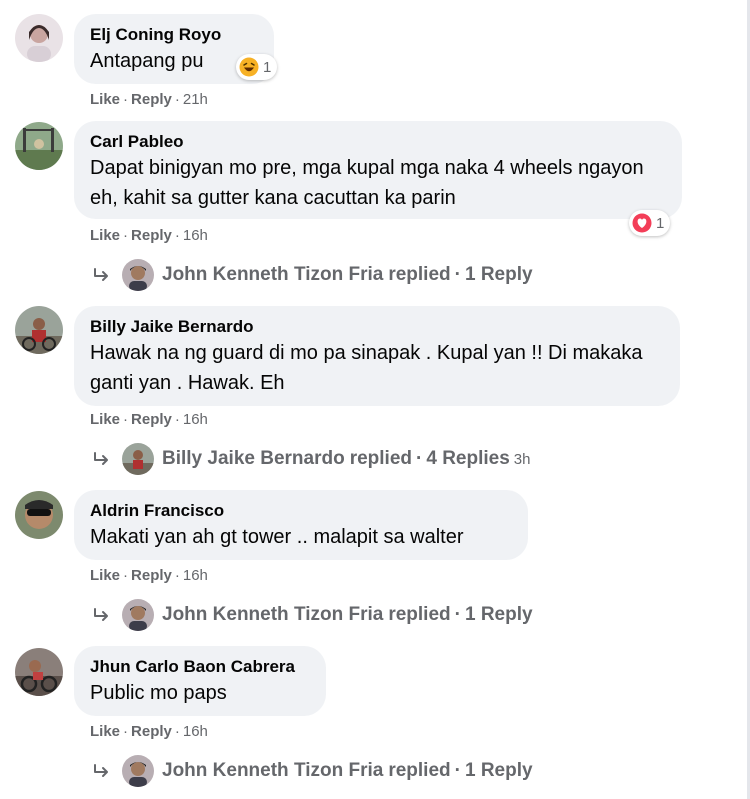 The image size is (750, 799). What do you see at coordinates (642, 223) in the screenshot?
I see `love-icon` at bounding box center [642, 223].